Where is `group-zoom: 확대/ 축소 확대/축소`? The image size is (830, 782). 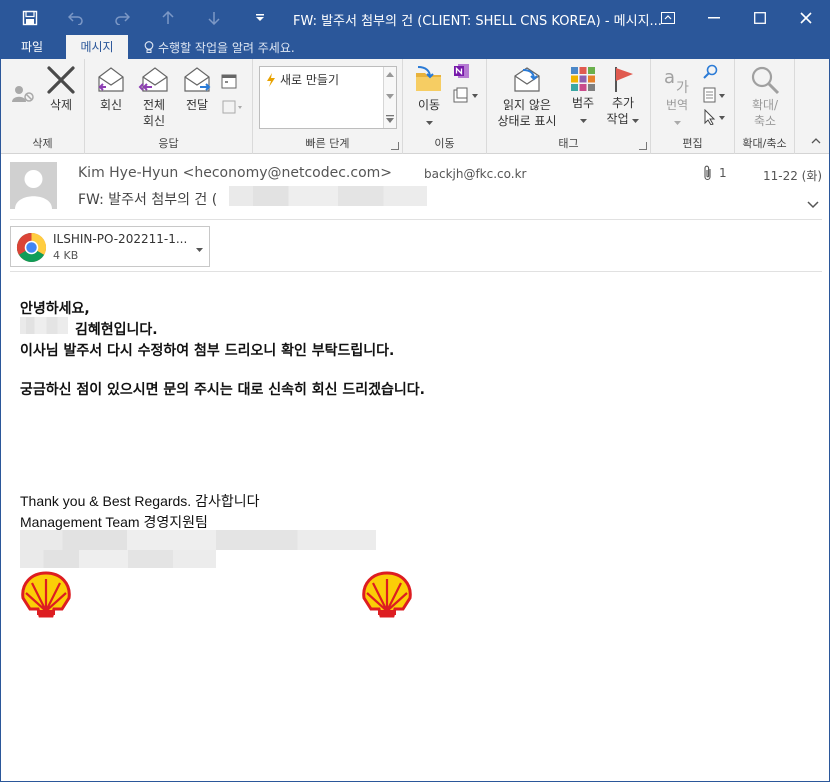 group-zoom: 확대/ 축소 확대/축소 is located at coordinates (765, 106).